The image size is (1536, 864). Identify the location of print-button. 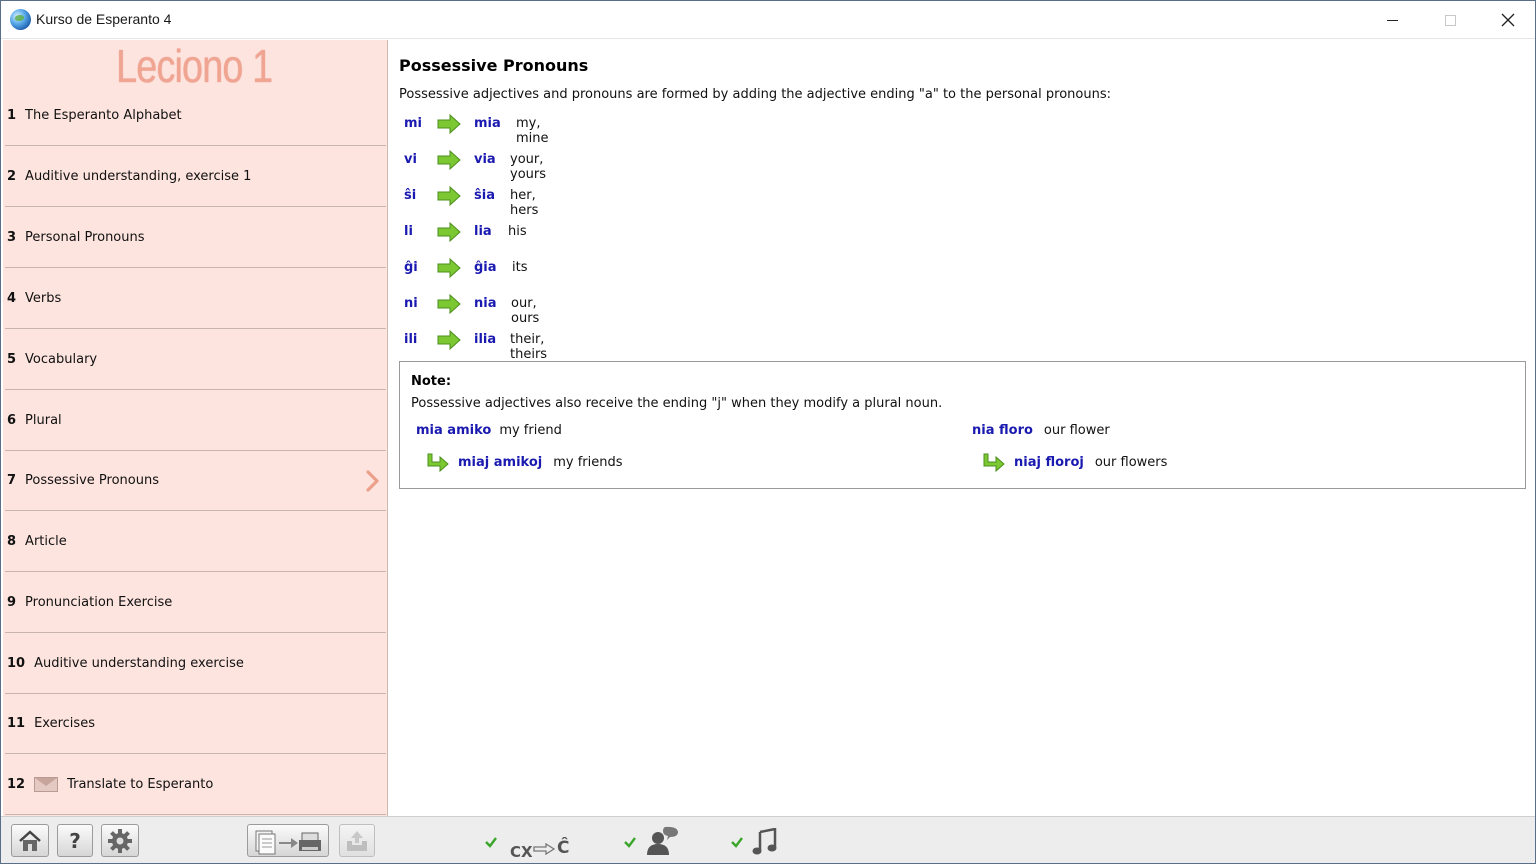
(288, 840).